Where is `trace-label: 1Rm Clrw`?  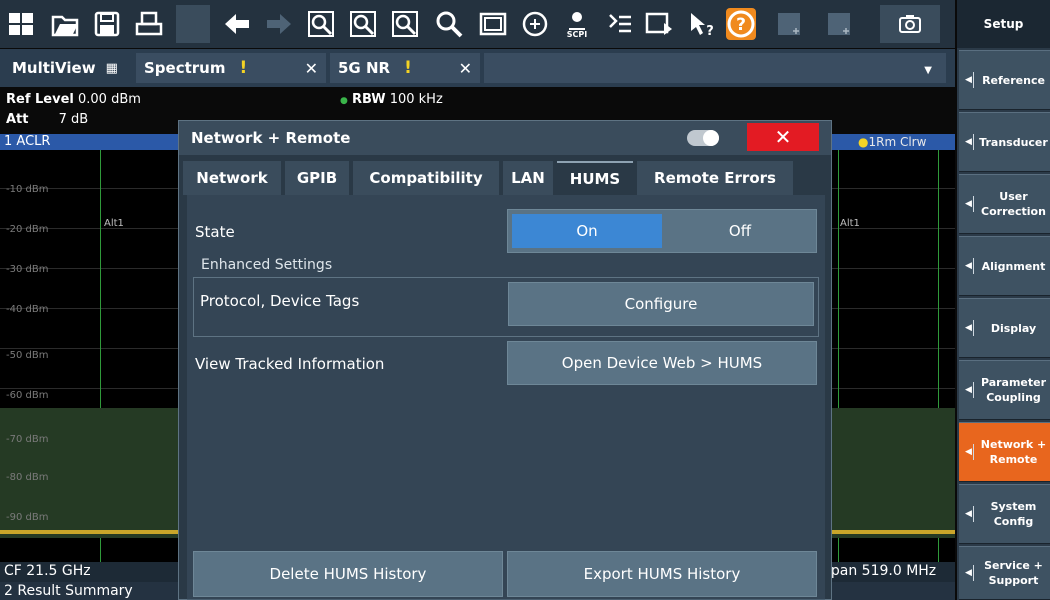 trace-label: 1Rm Clrw is located at coordinates (897, 142).